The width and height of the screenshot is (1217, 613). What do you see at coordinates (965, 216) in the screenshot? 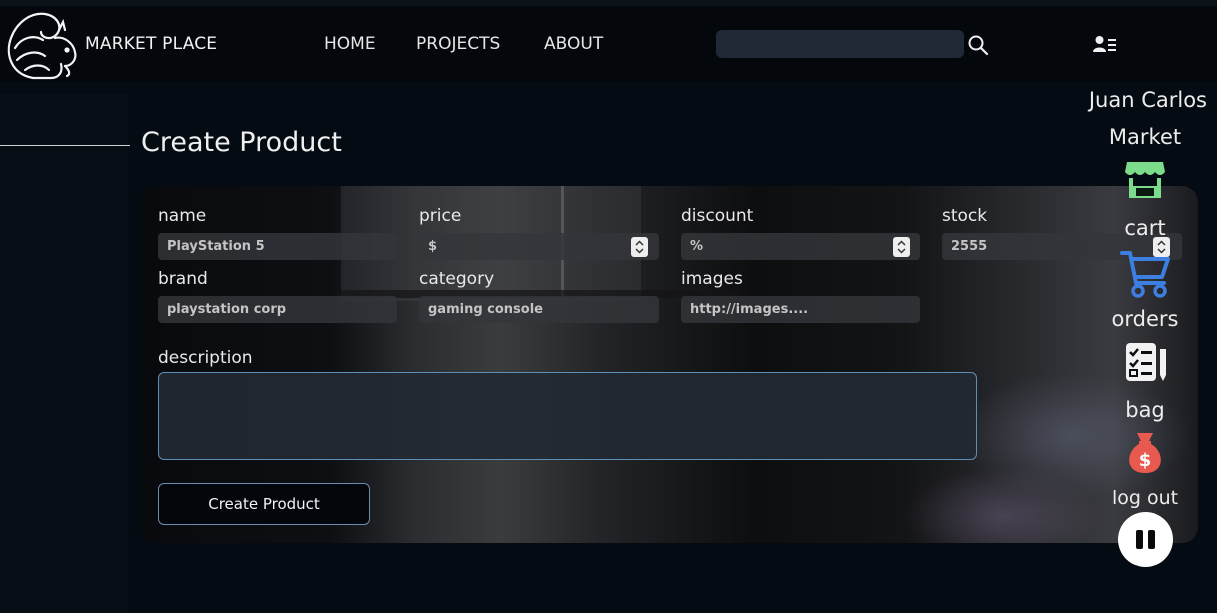
I see `stock-label: stock` at bounding box center [965, 216].